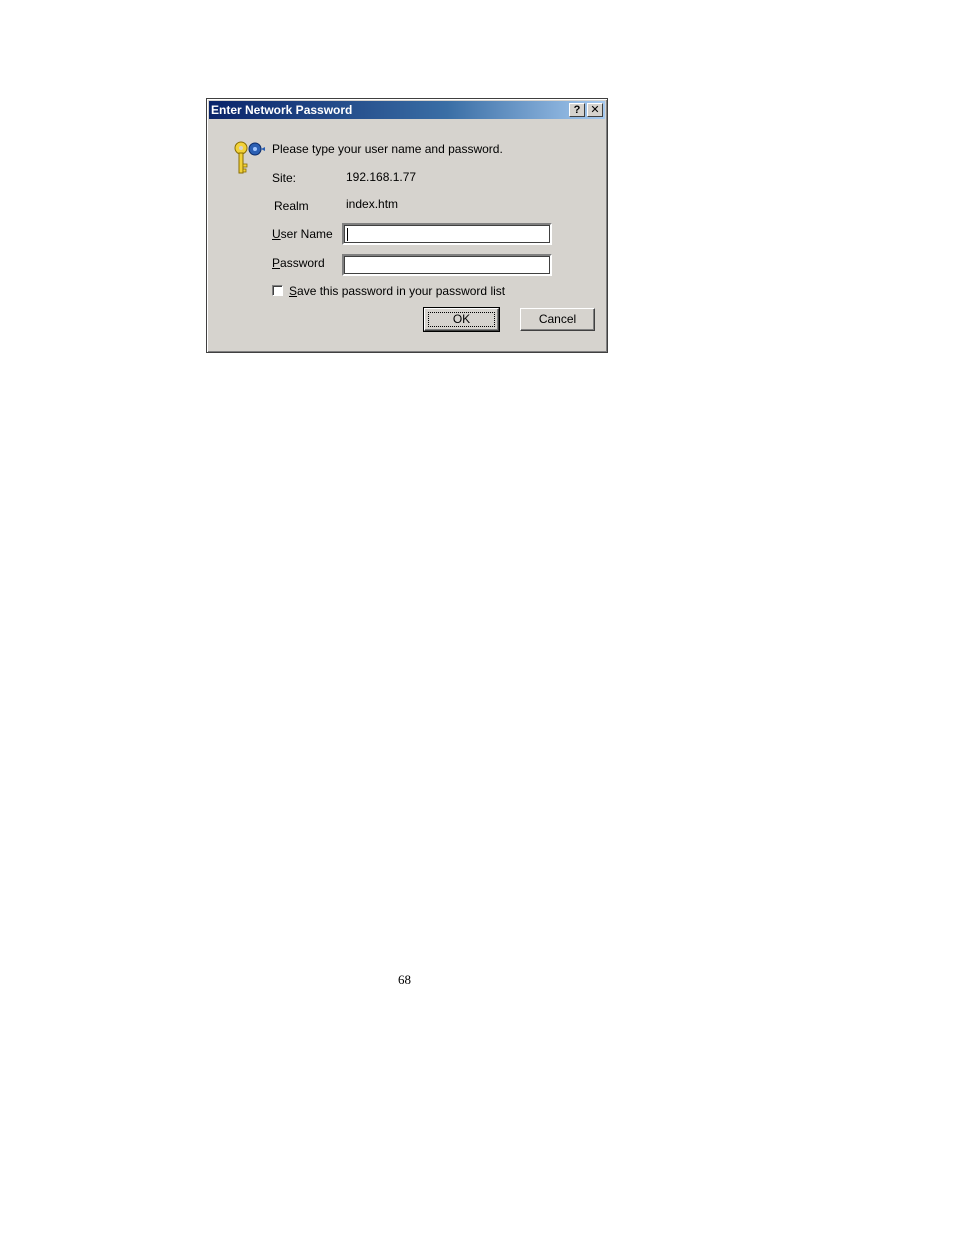 Image resolution: width=954 pixels, height=1235 pixels. What do you see at coordinates (306, 234) in the screenshot?
I see `username-label-text: ser Name` at bounding box center [306, 234].